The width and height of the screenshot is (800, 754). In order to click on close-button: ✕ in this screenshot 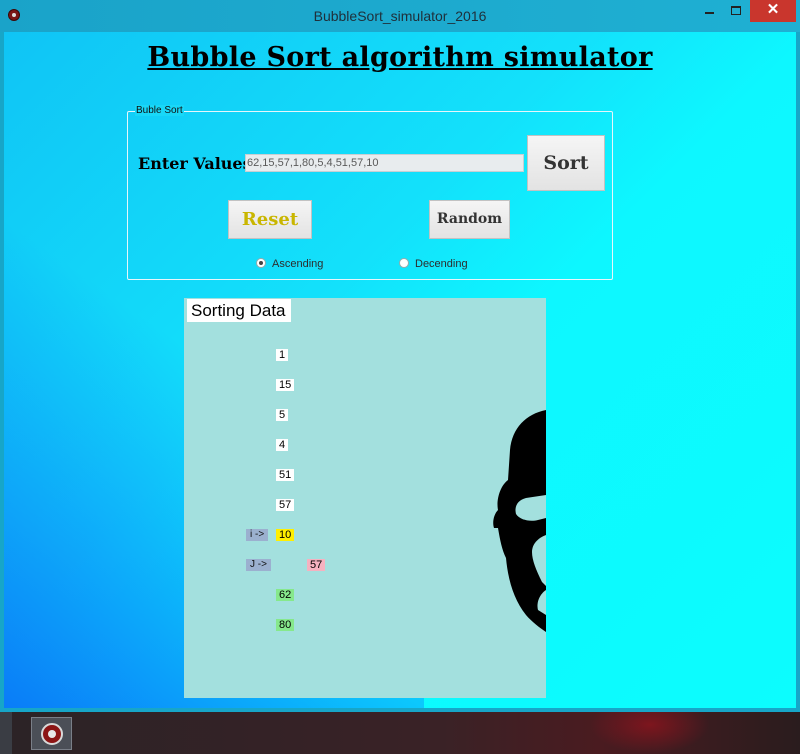, I will do `click(773, 11)`.